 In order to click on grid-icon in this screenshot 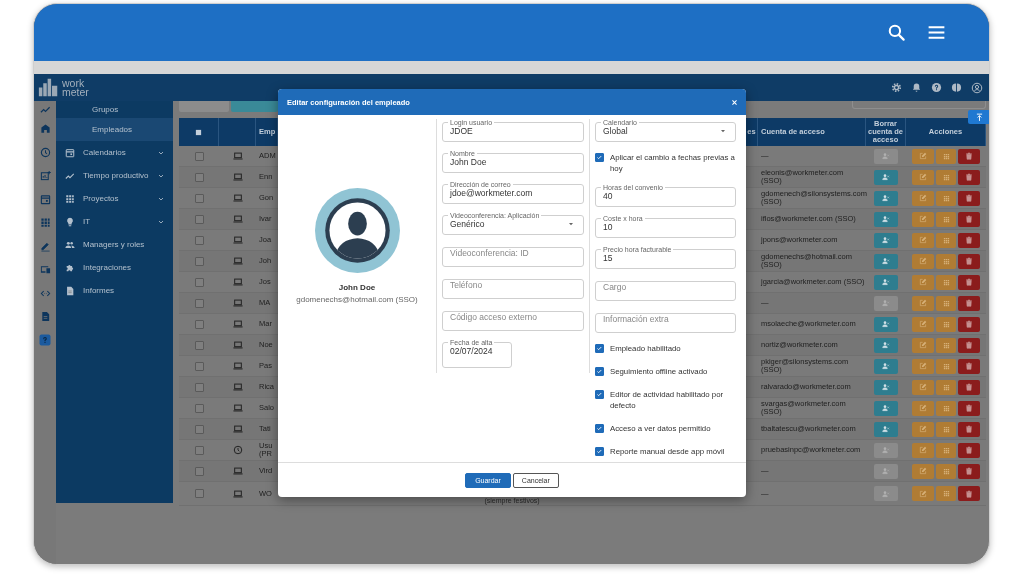, I will do `click(45, 223)`.